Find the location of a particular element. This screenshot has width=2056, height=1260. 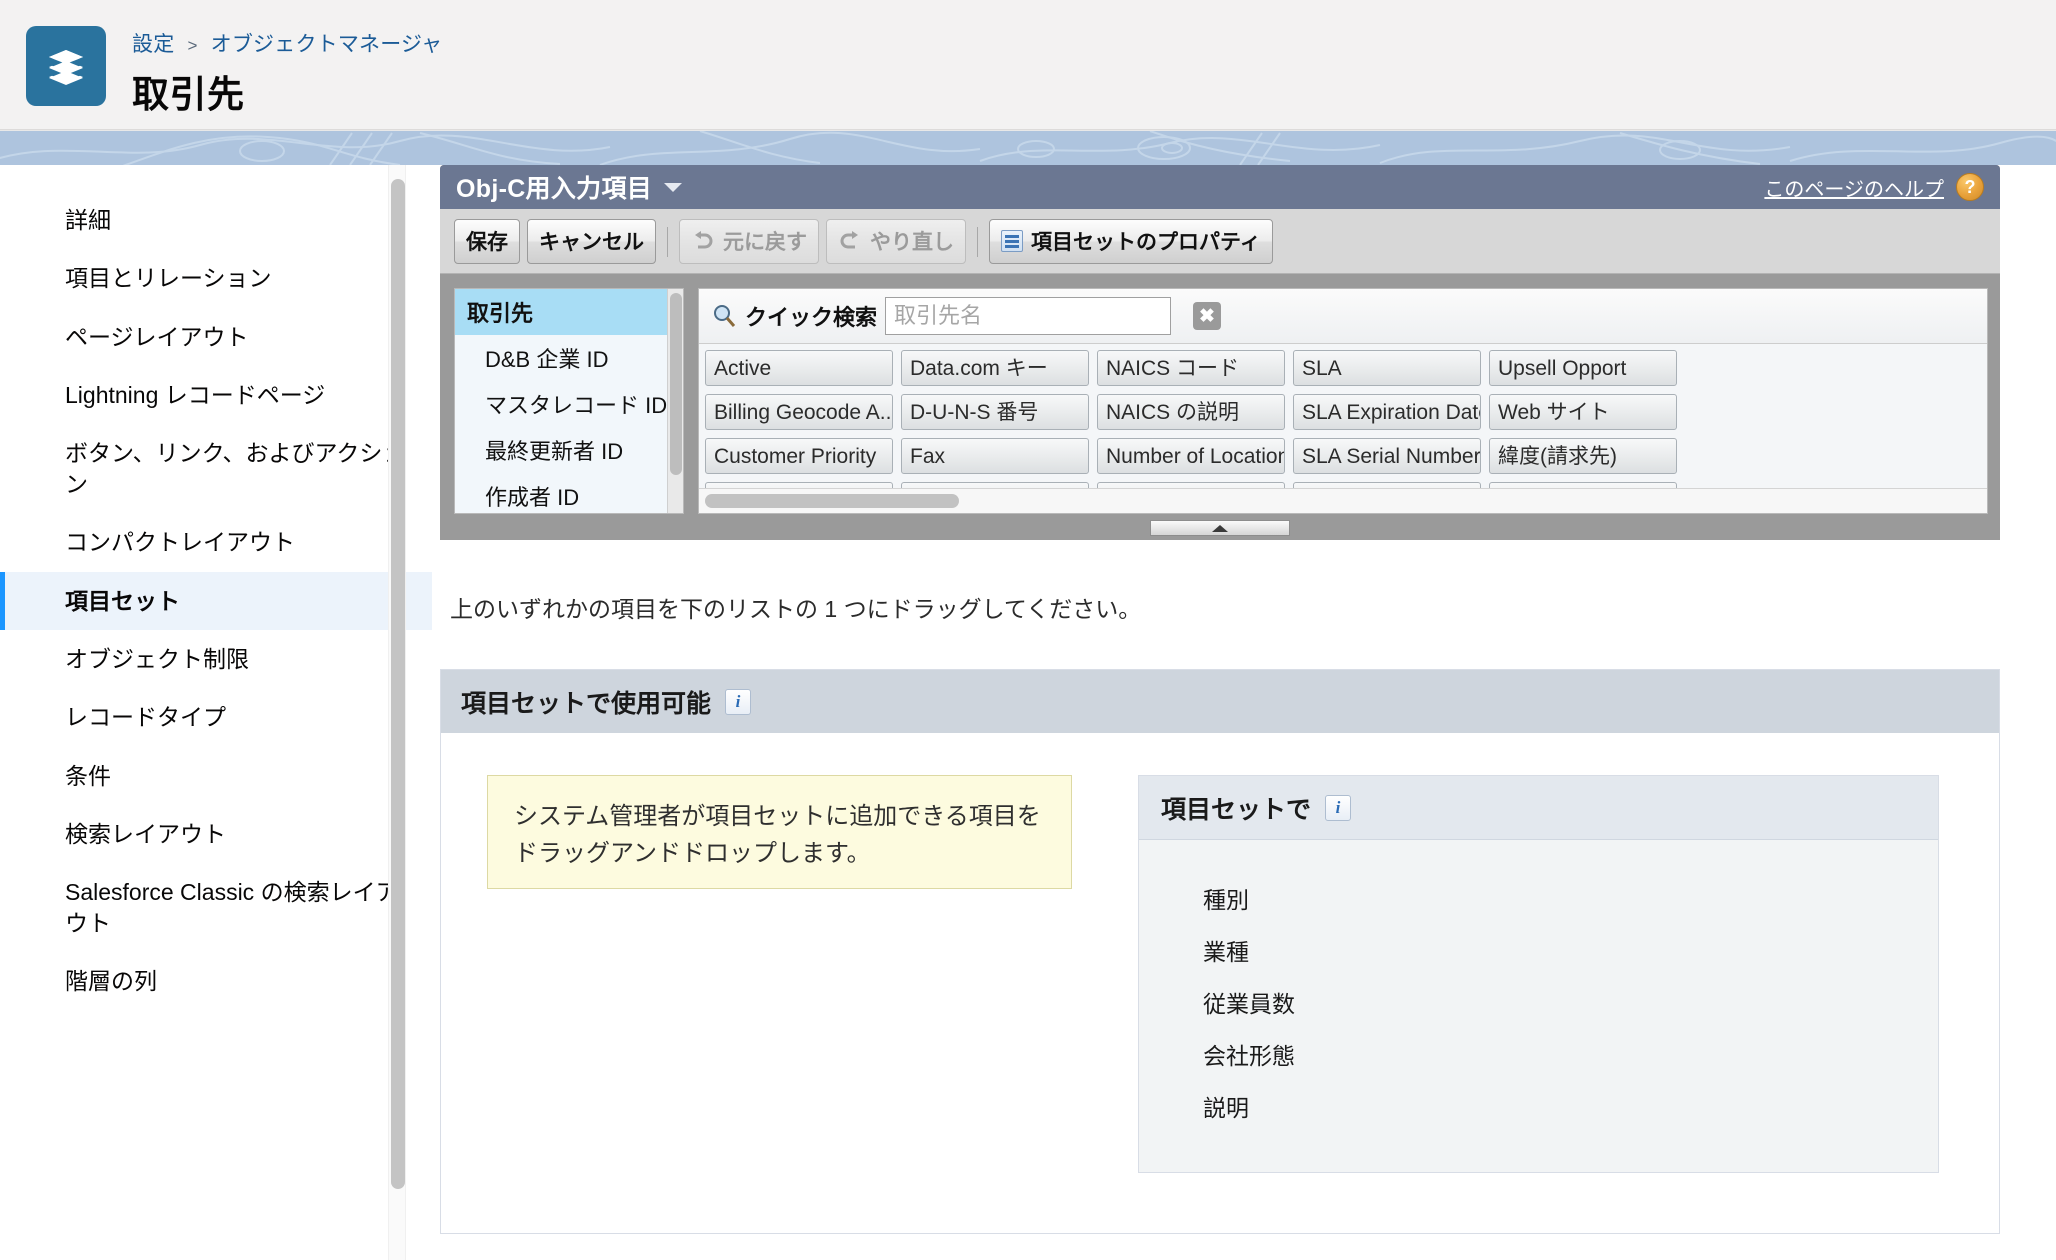

chevron-down-icon is located at coordinates (673, 187).